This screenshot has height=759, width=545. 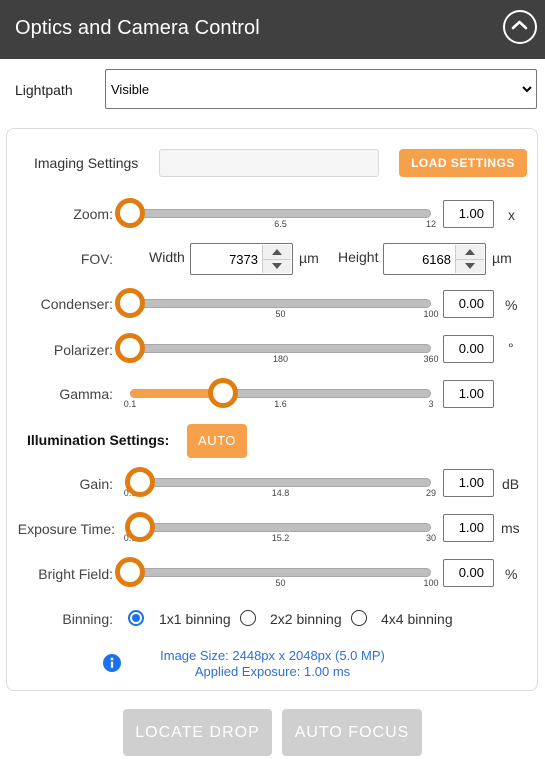 I want to click on binning-4x4-radio, so click(x=359, y=618).